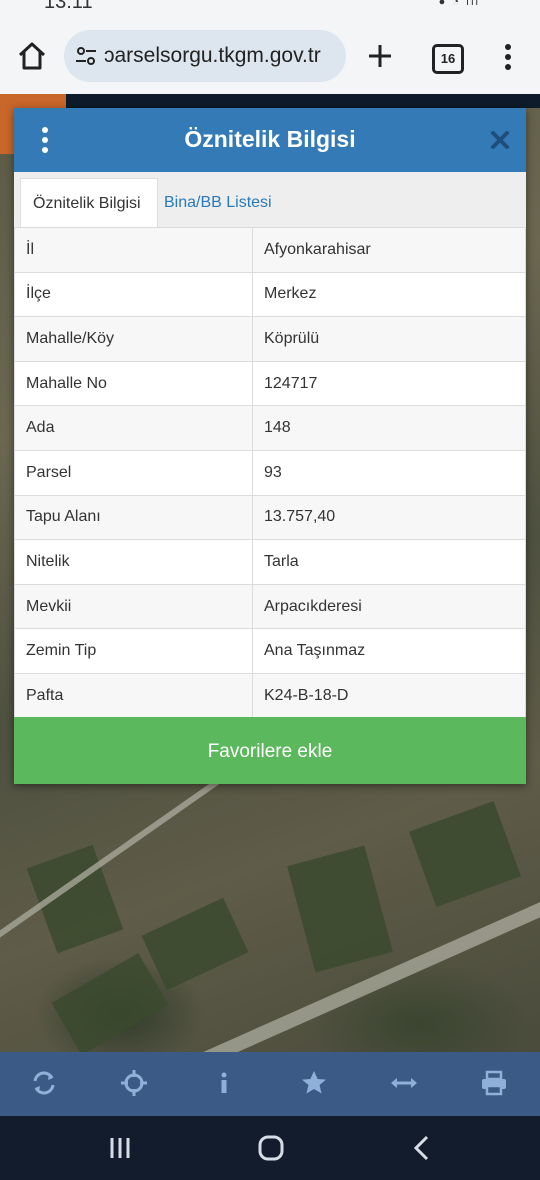 Image resolution: width=540 pixels, height=1180 pixels. I want to click on attribute-key: Pafta, so click(133, 695).